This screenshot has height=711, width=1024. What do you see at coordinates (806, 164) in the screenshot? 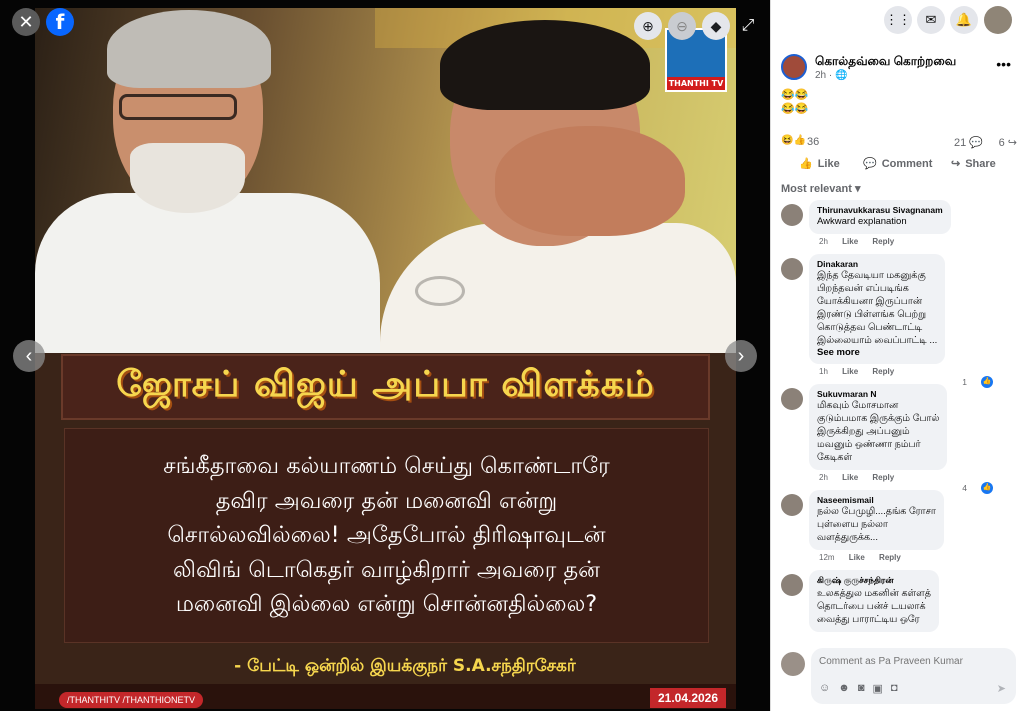
I see `thumbs-up-icon: 👍` at bounding box center [806, 164].